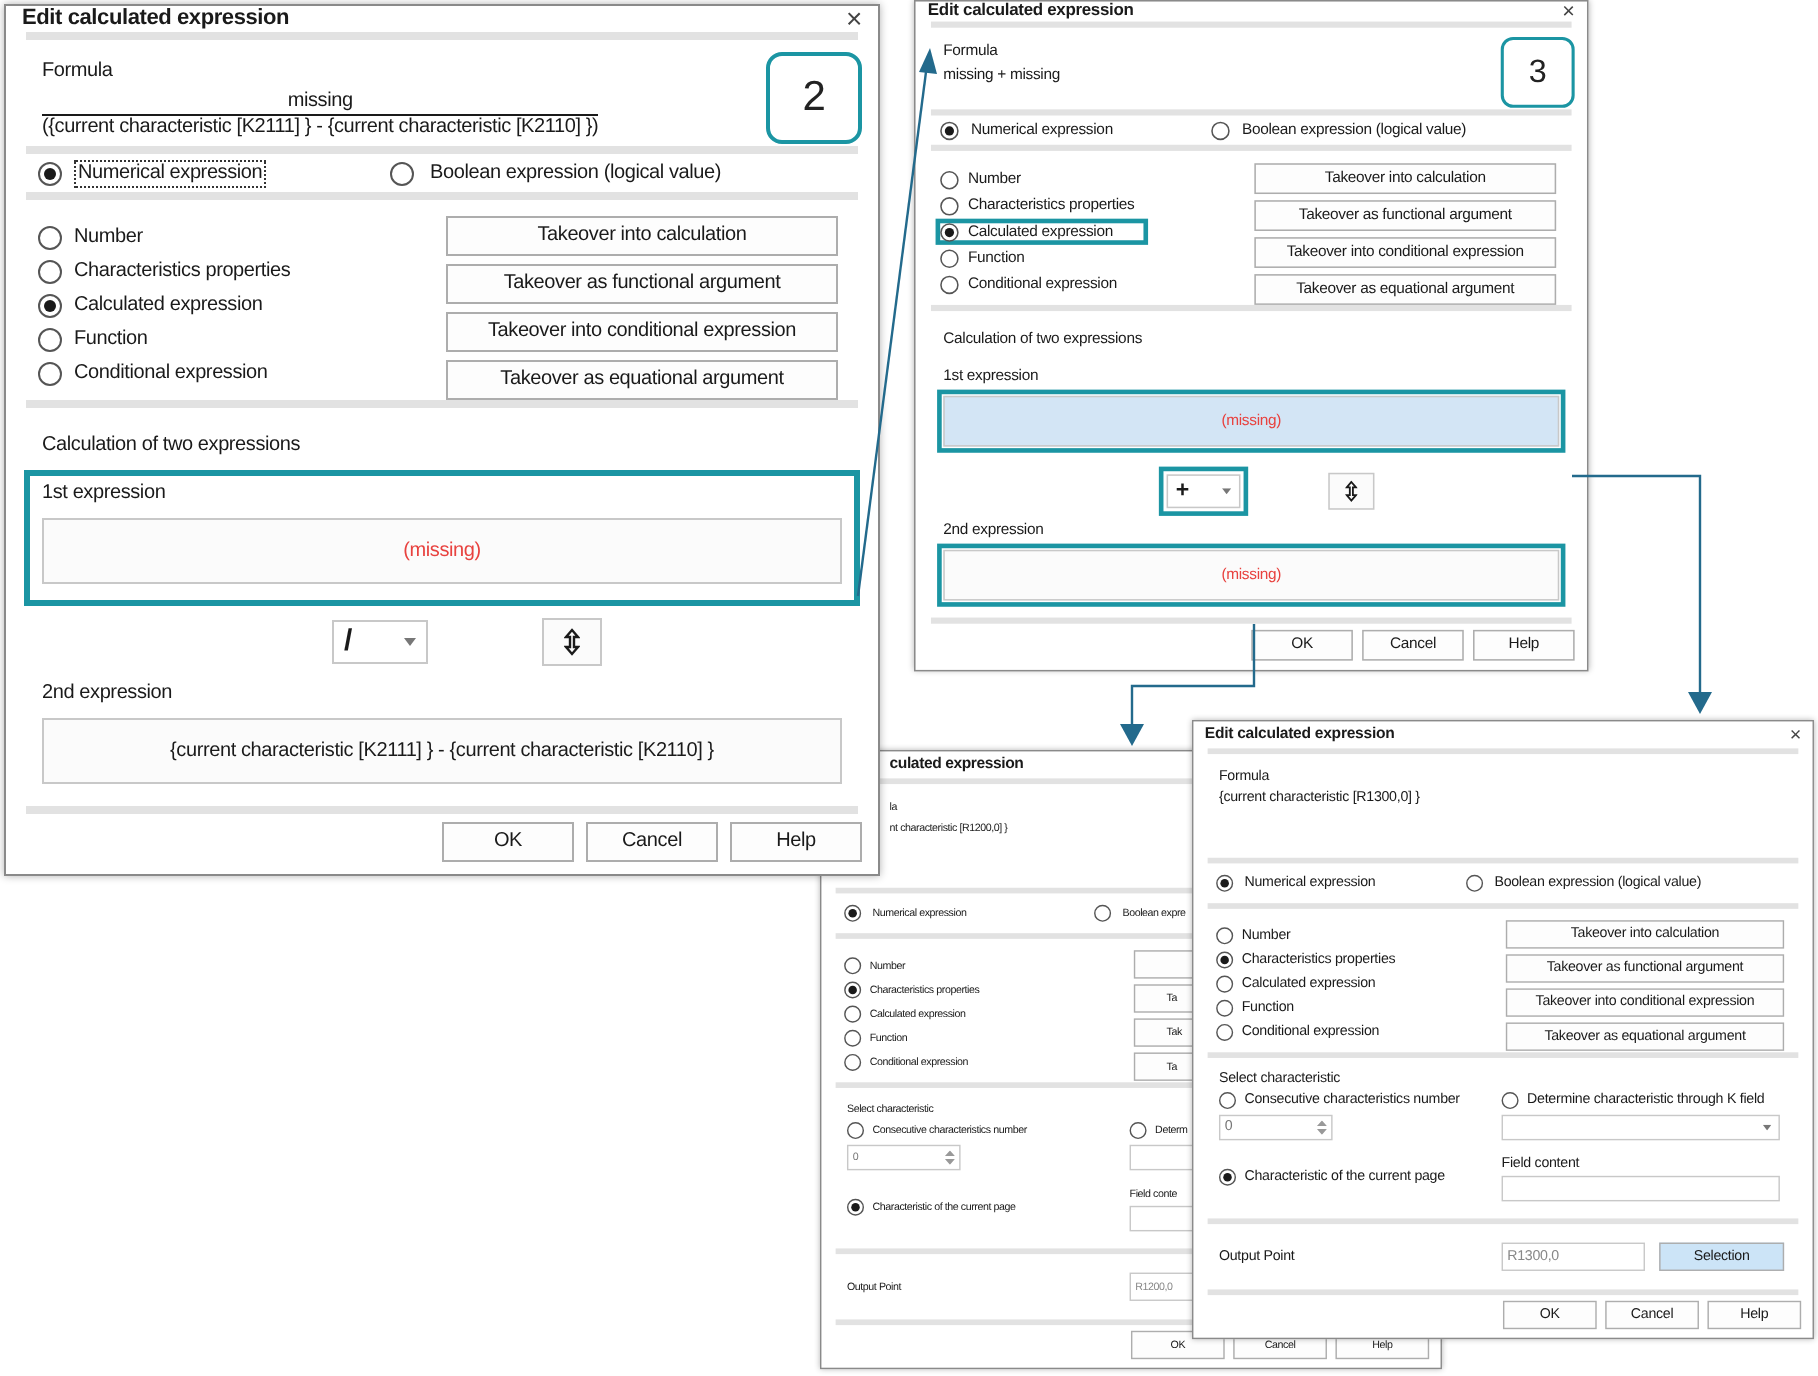 The image size is (1818, 1376). What do you see at coordinates (320, 114) in the screenshot?
I see `formula-fraction: missing ({current characteristic [K2111] } - {current characteristic [K2110] })` at bounding box center [320, 114].